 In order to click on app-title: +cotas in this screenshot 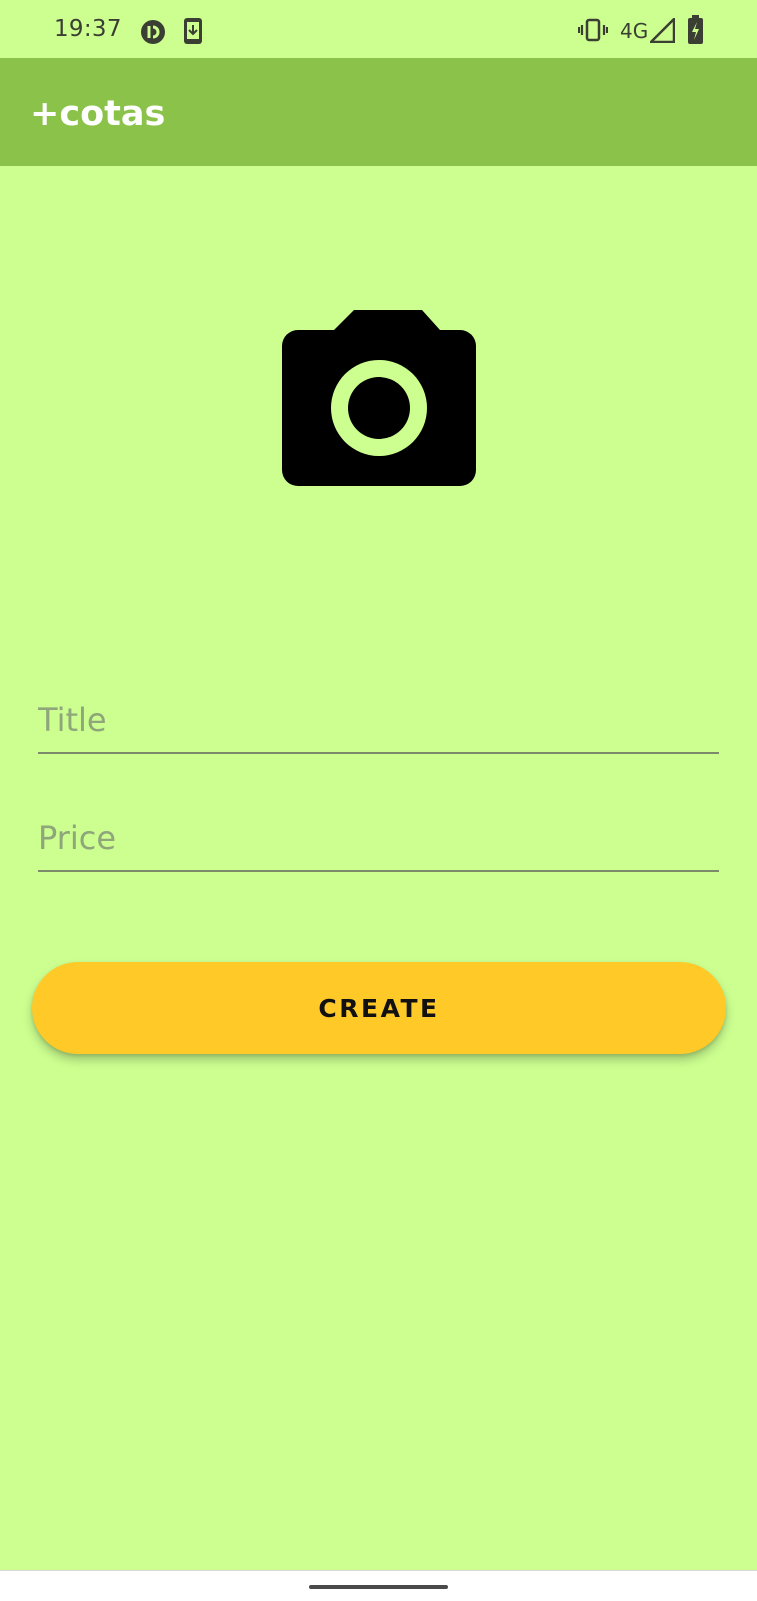, I will do `click(98, 114)`.